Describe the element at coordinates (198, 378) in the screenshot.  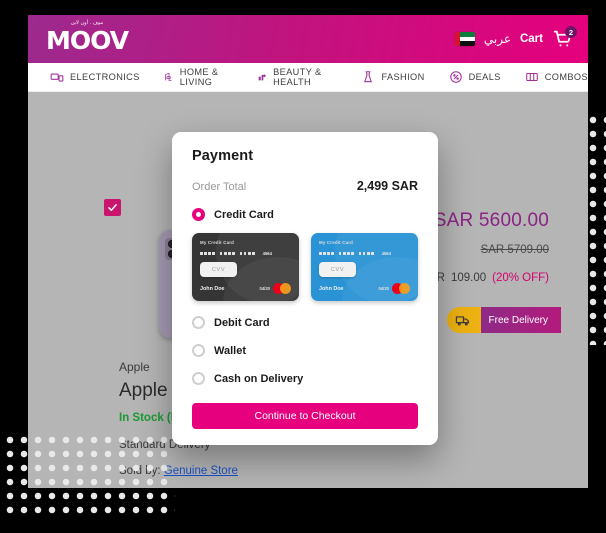
I see `radio-cash-on-delivery` at that location.